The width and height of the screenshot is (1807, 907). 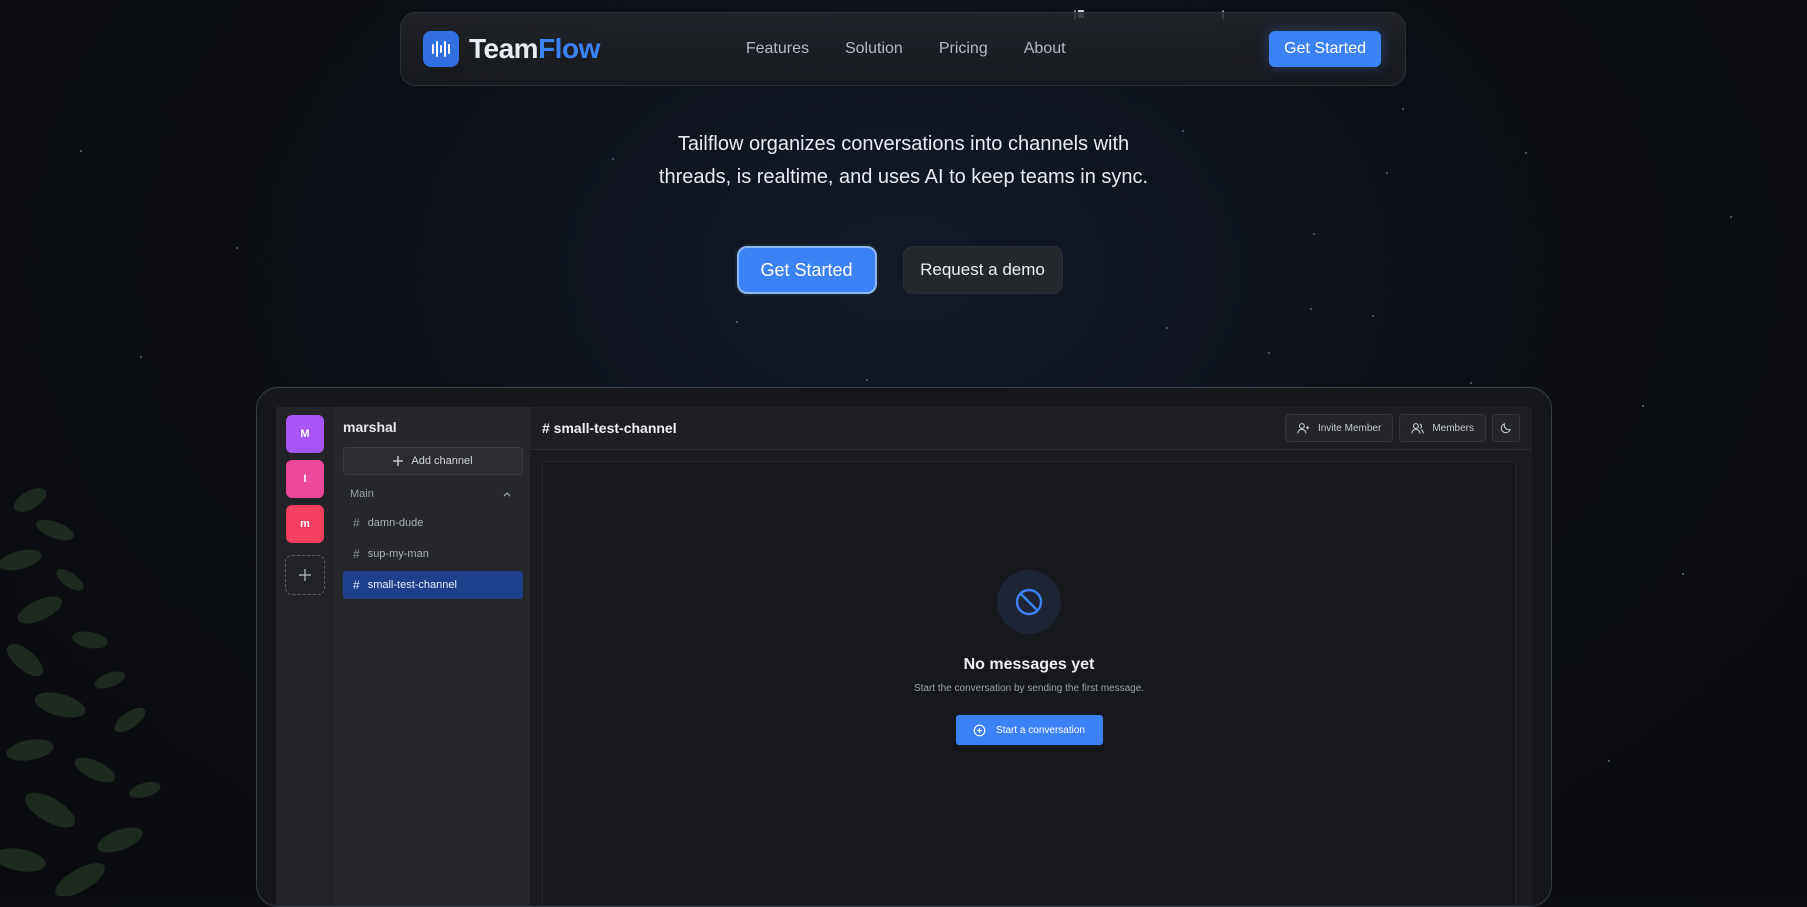 I want to click on members-button: Members, so click(x=1442, y=428).